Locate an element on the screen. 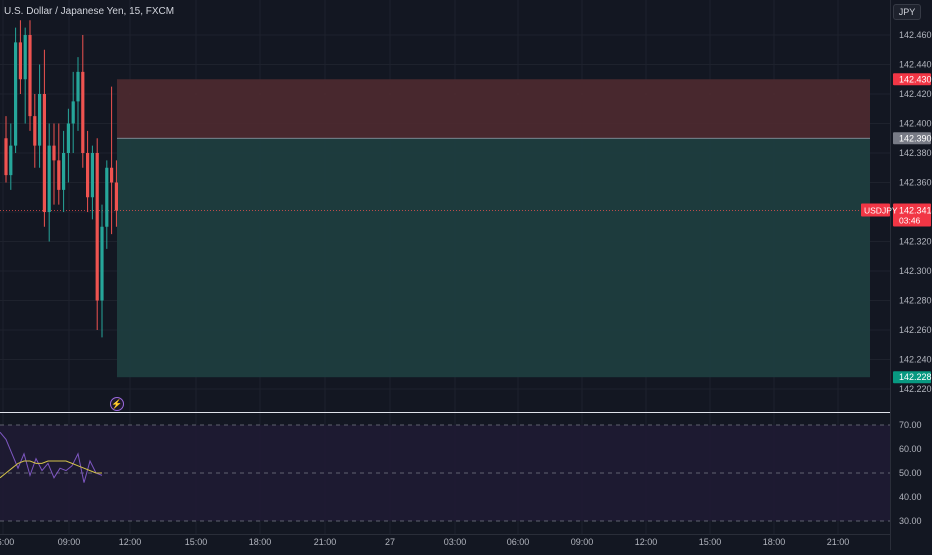 This screenshot has height=555, width=932. price-tick-label: 142.220 is located at coordinates (915, 389).